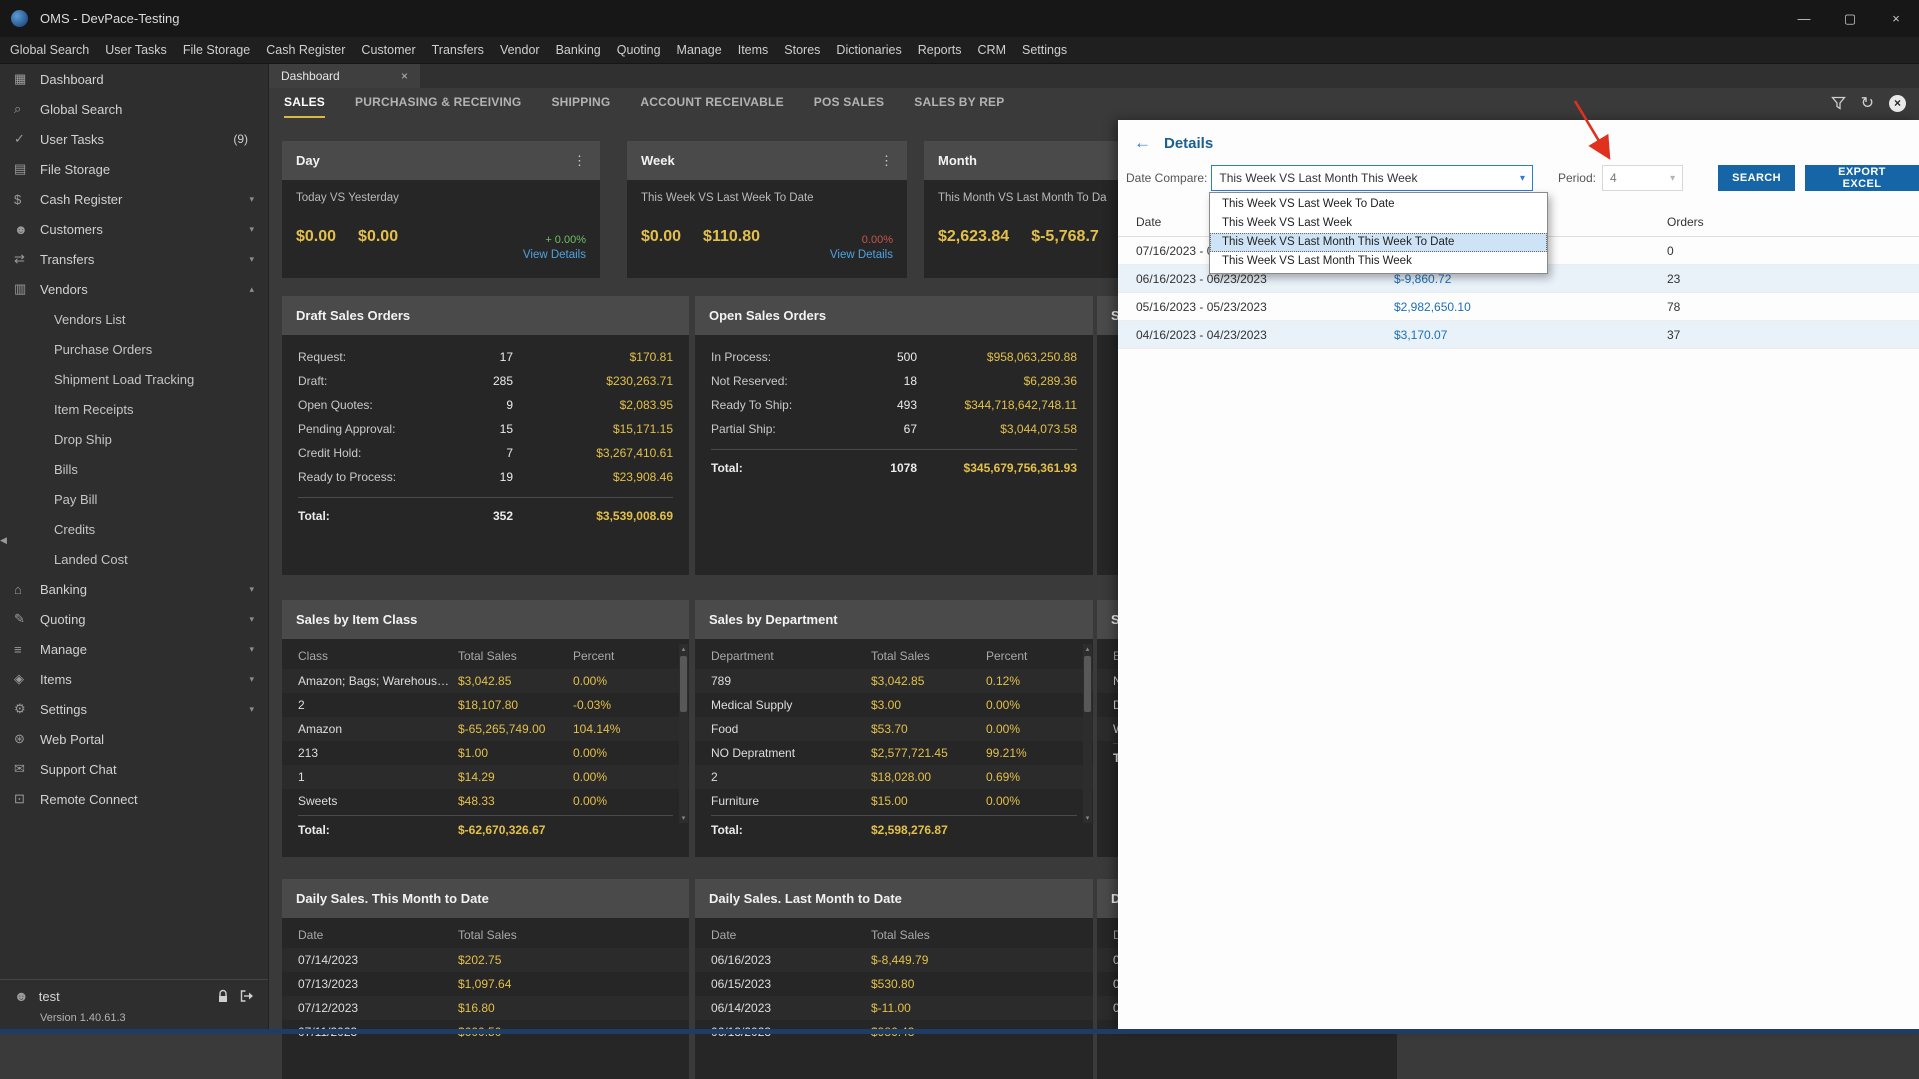  I want to click on menu-item-manage: Manage, so click(699, 50).